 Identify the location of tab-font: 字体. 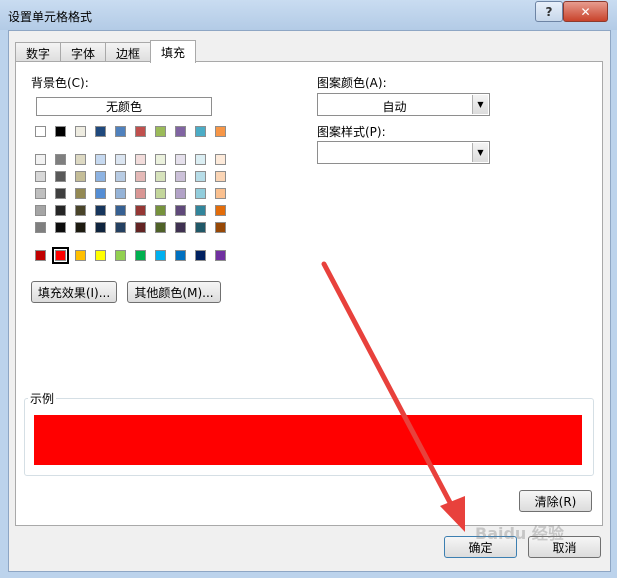
(83, 52).